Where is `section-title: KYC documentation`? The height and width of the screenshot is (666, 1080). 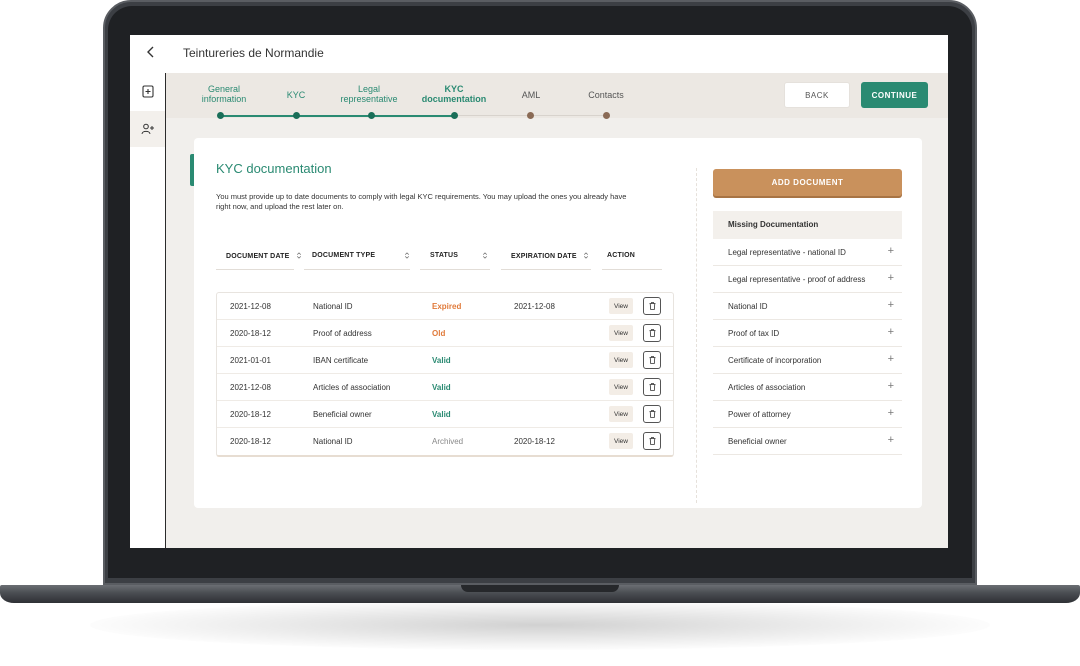 section-title: KYC documentation is located at coordinates (274, 168).